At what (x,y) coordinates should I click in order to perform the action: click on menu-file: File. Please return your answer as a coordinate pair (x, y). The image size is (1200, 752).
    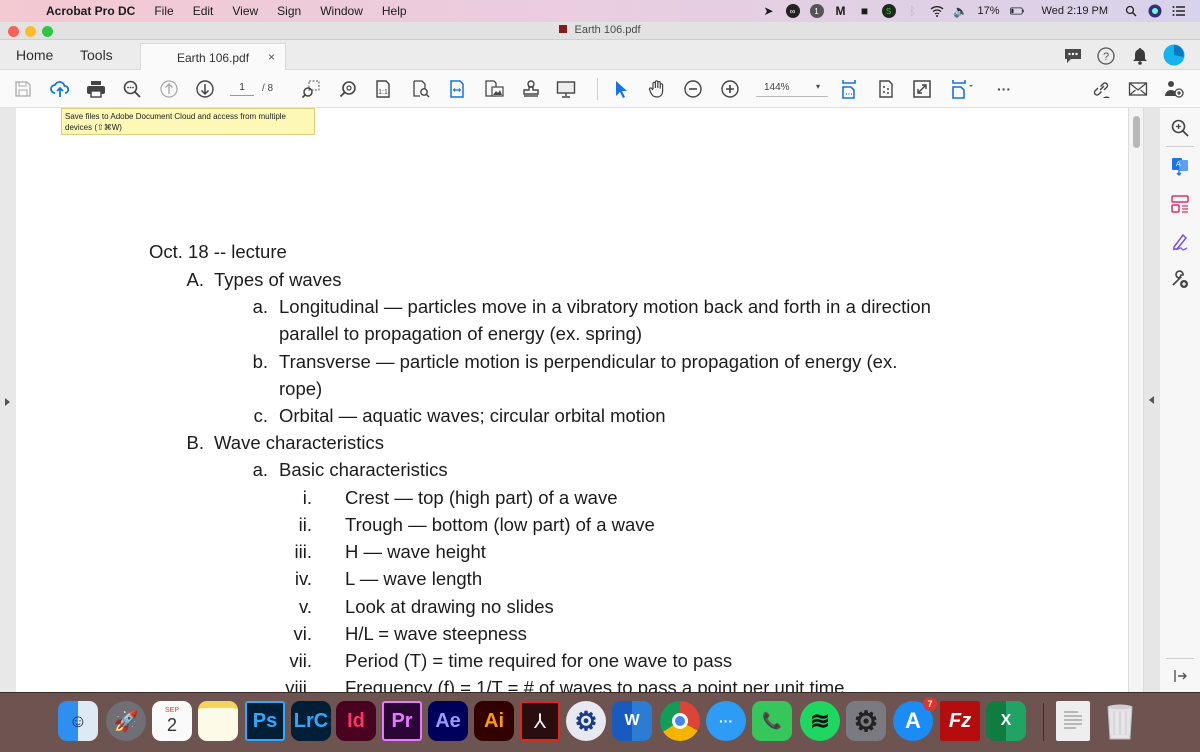
    Looking at the image, I should click on (163, 11).